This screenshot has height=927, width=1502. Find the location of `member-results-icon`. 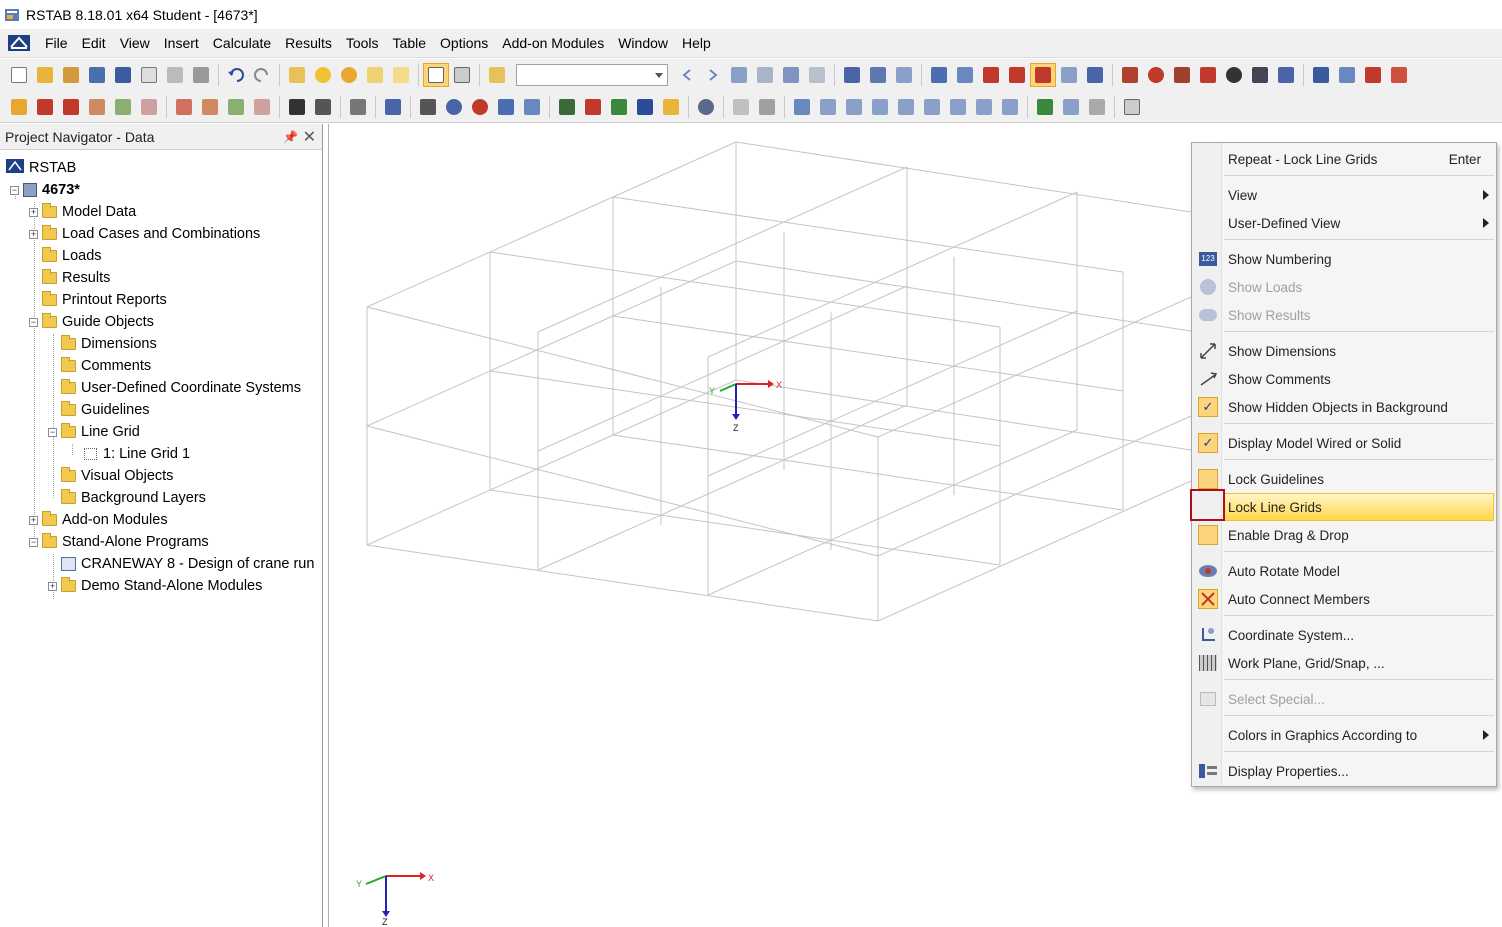

member-results-icon is located at coordinates (904, 75).